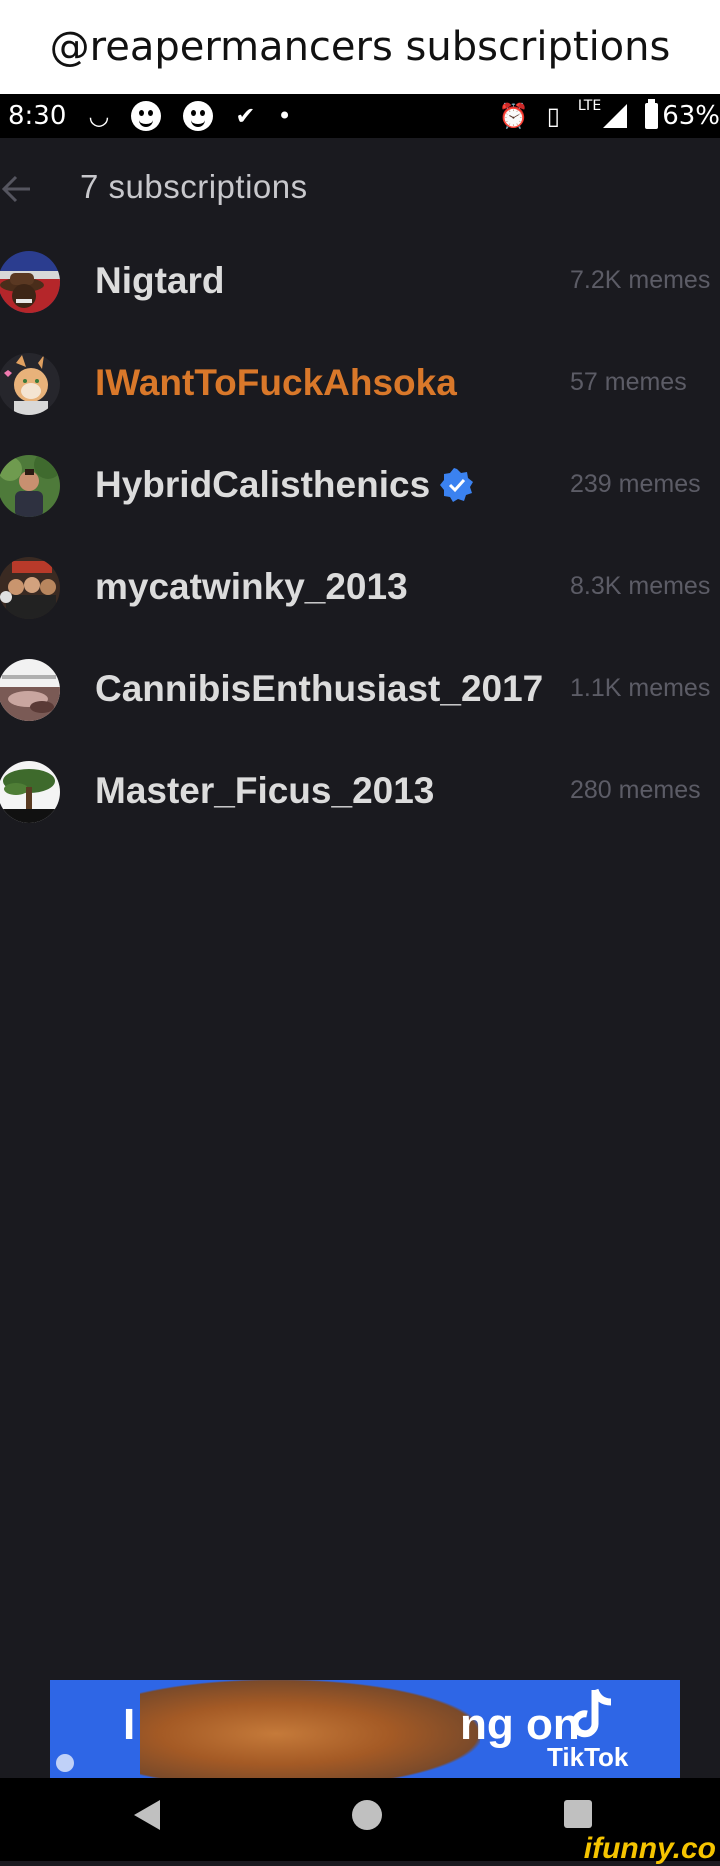  What do you see at coordinates (129, 1724) in the screenshot?
I see `ad-text-fragment-left: I` at bounding box center [129, 1724].